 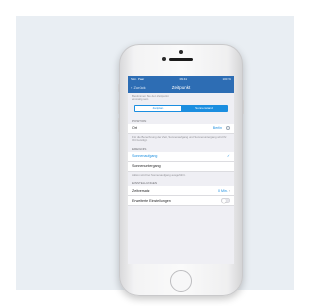 What do you see at coordinates (118, 107) in the screenshot?
I see `volume-up-button` at bounding box center [118, 107].